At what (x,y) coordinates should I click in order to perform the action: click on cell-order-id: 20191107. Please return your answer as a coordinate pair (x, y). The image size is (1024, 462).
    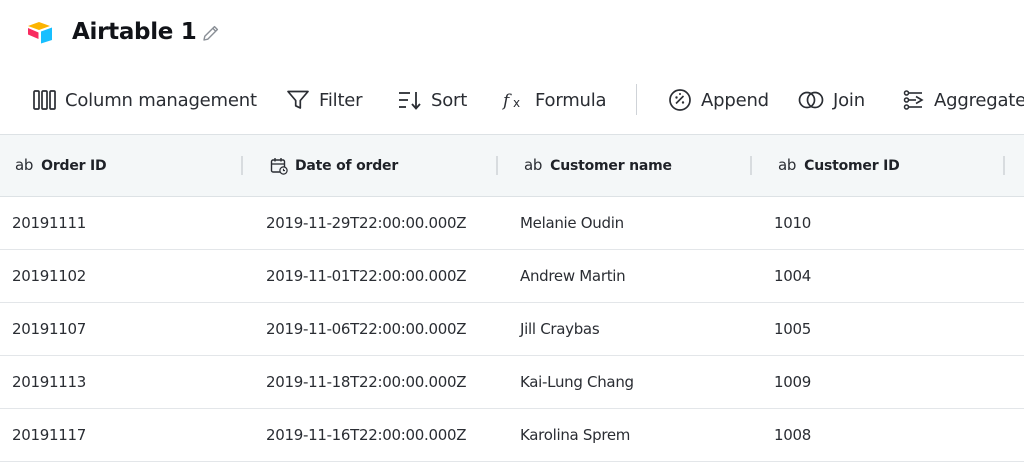
    Looking at the image, I should click on (49, 329).